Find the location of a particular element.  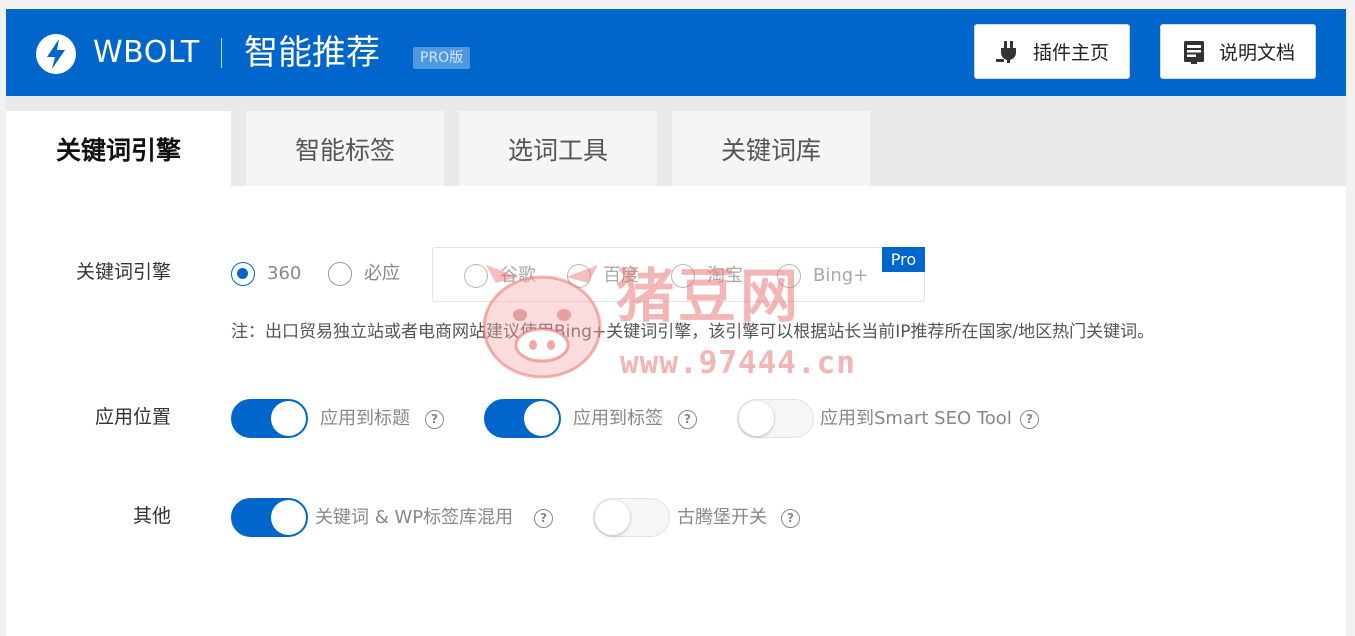

radio-label: 淘宝 is located at coordinates (725, 275).